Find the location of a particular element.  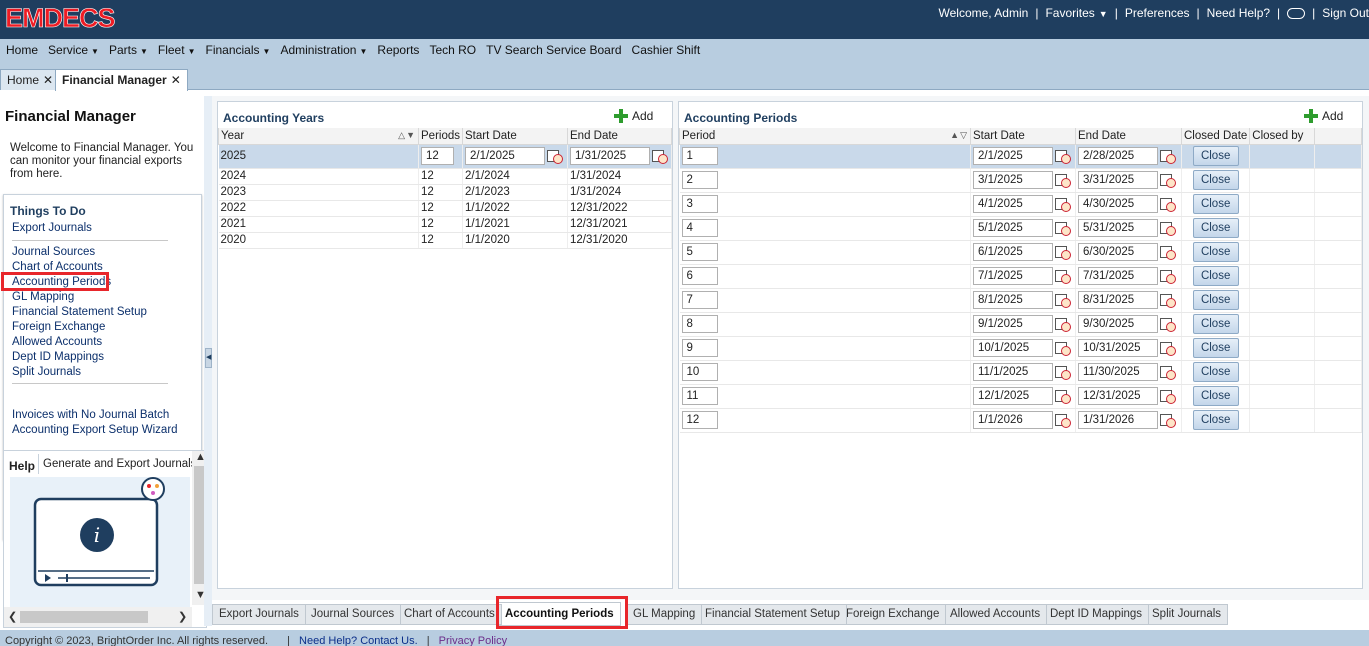

sort-icons: ▲▽ is located at coordinates (959, 135).